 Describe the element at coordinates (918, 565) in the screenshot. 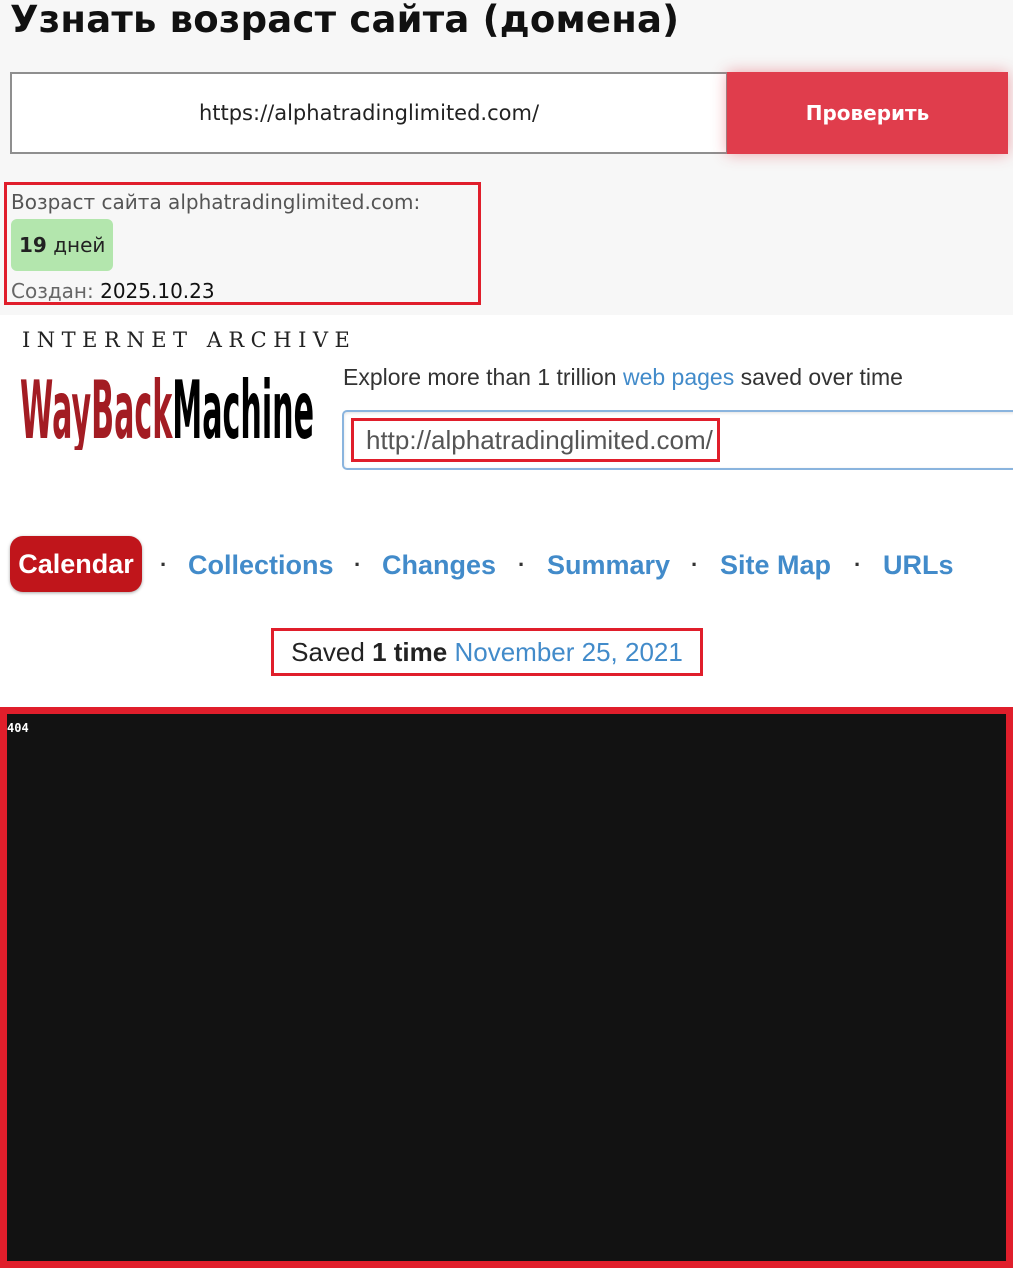

I see `tab-urls: URLs` at that location.